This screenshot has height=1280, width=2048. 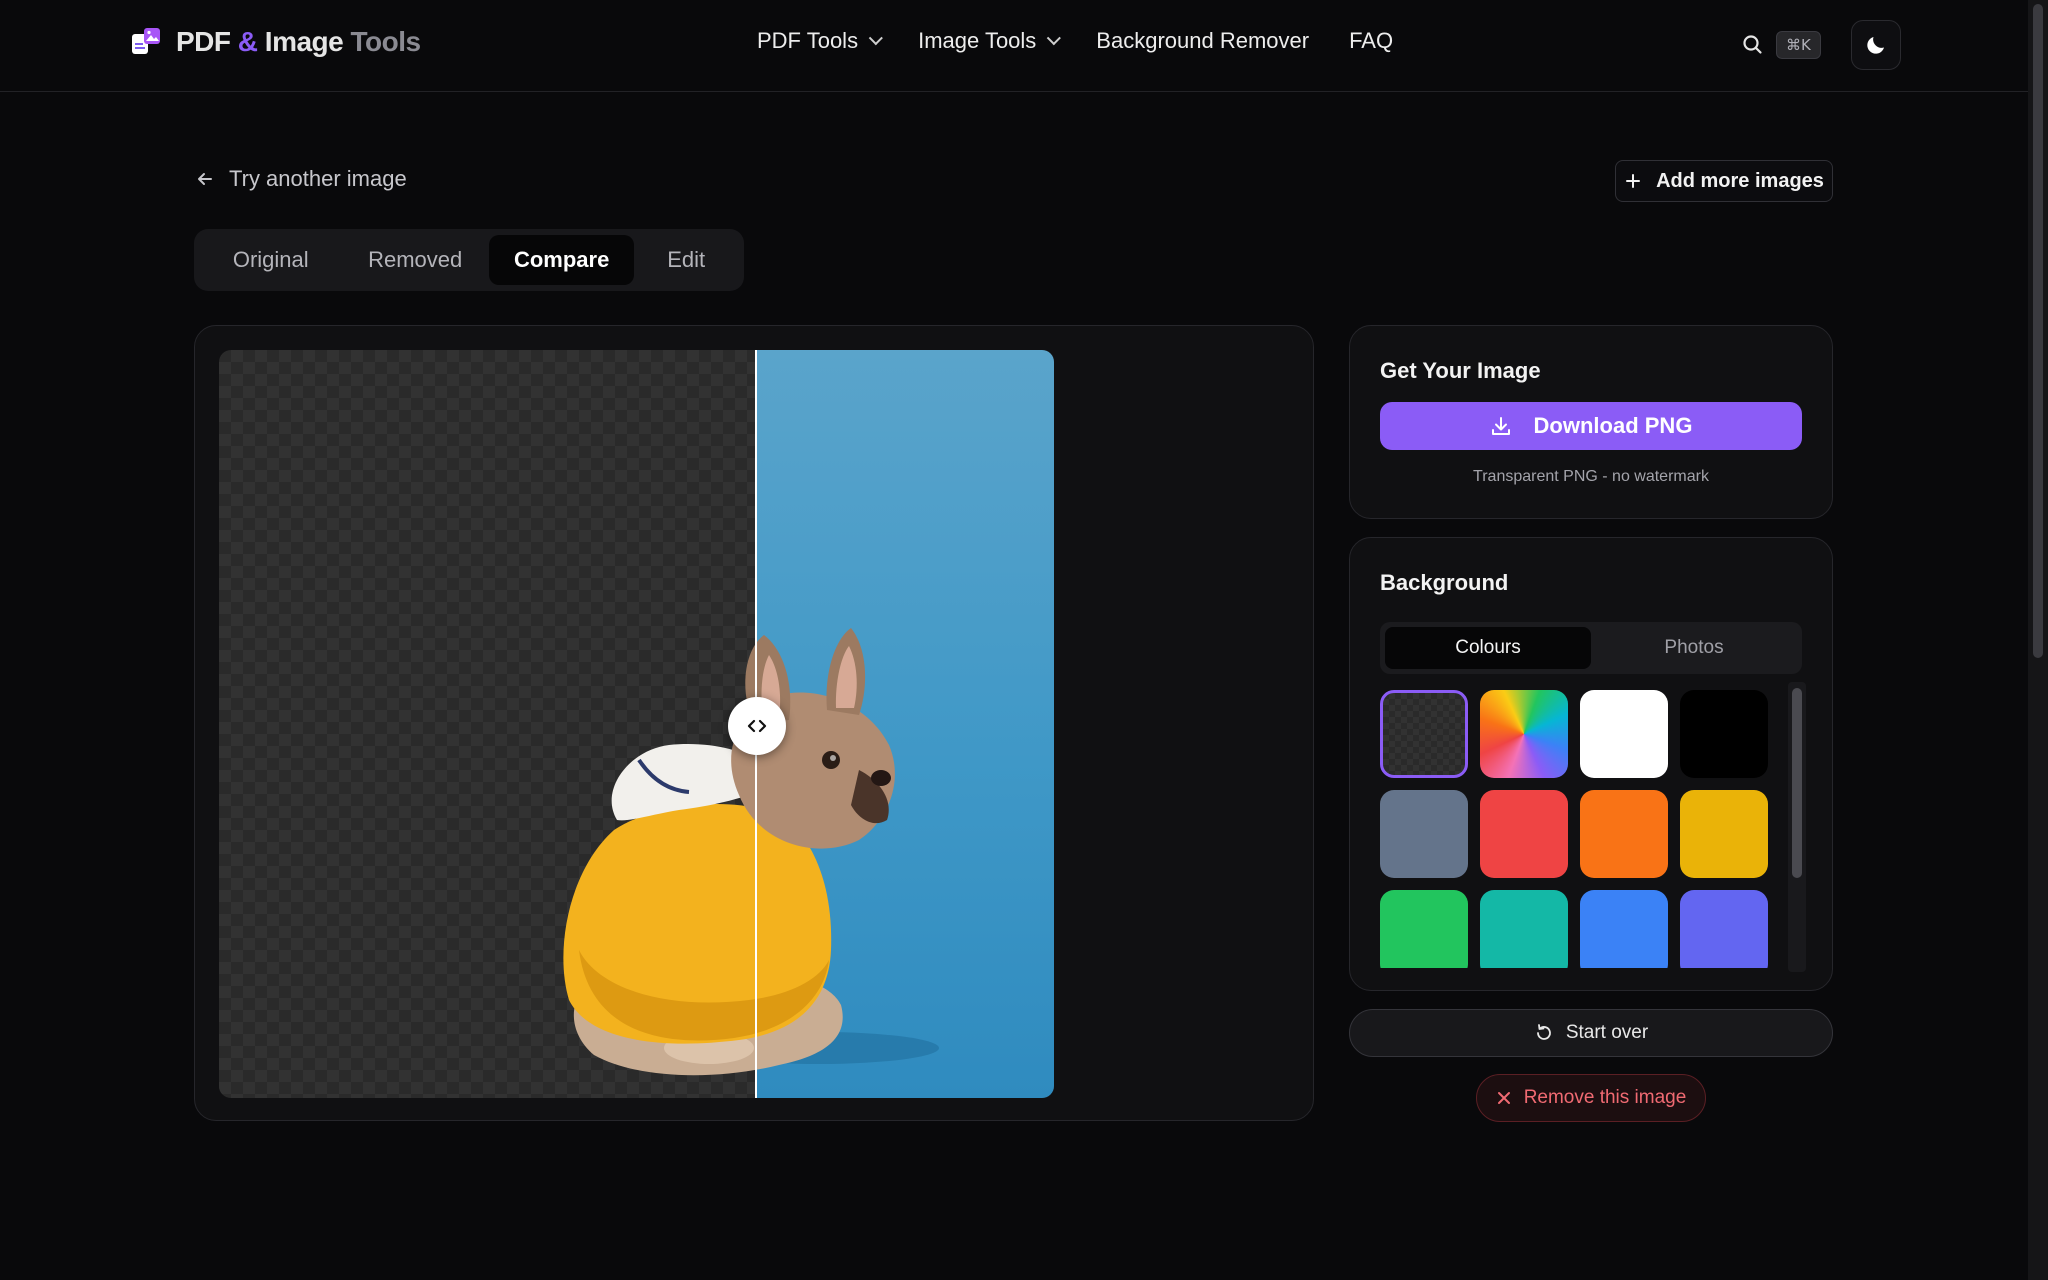 I want to click on arrow-left-icon, so click(x=205, y=179).